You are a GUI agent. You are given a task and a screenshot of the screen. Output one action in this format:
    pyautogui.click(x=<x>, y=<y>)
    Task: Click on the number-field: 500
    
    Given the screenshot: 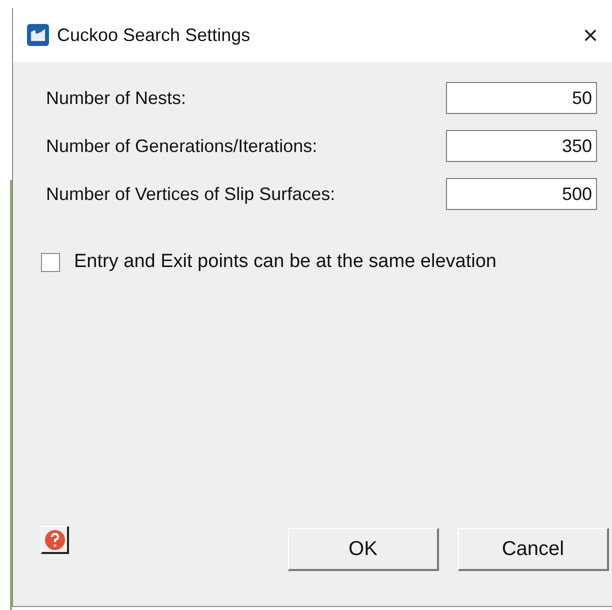 What is the action you would take?
    pyautogui.click(x=521, y=194)
    